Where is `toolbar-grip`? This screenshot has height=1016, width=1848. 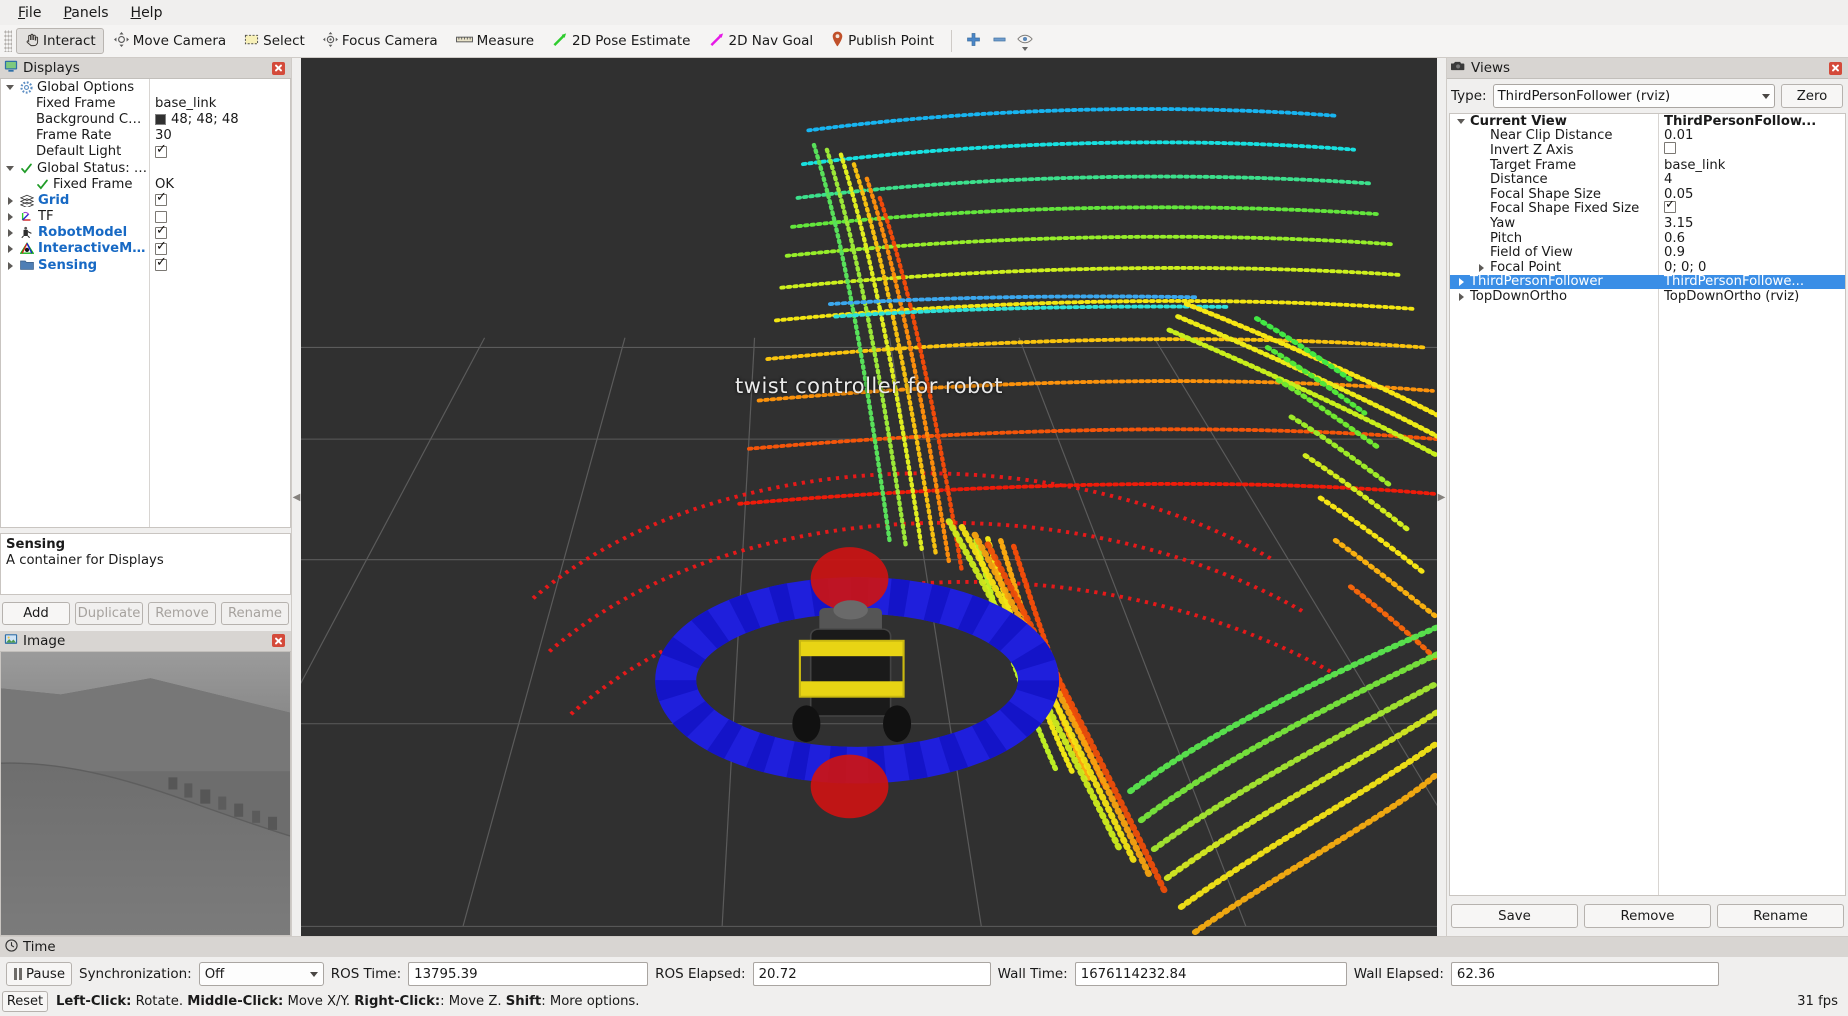 toolbar-grip is located at coordinates (8, 41).